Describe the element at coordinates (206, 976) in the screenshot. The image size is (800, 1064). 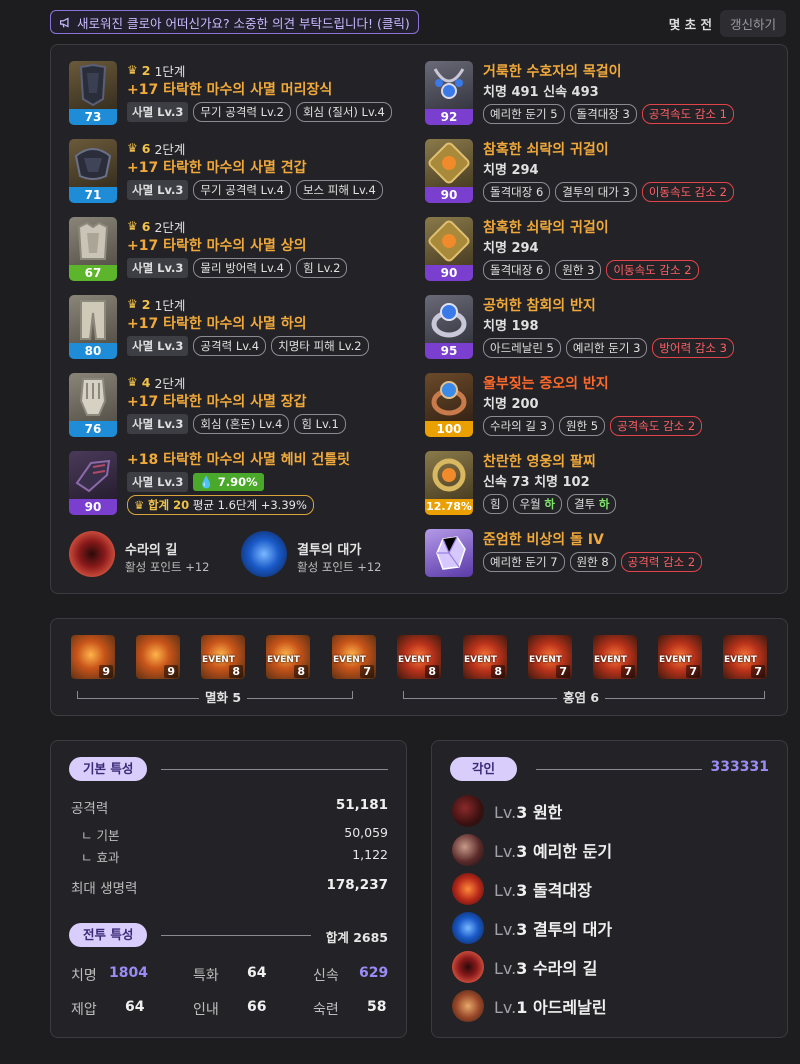
I see `stat-label: 특화` at that location.